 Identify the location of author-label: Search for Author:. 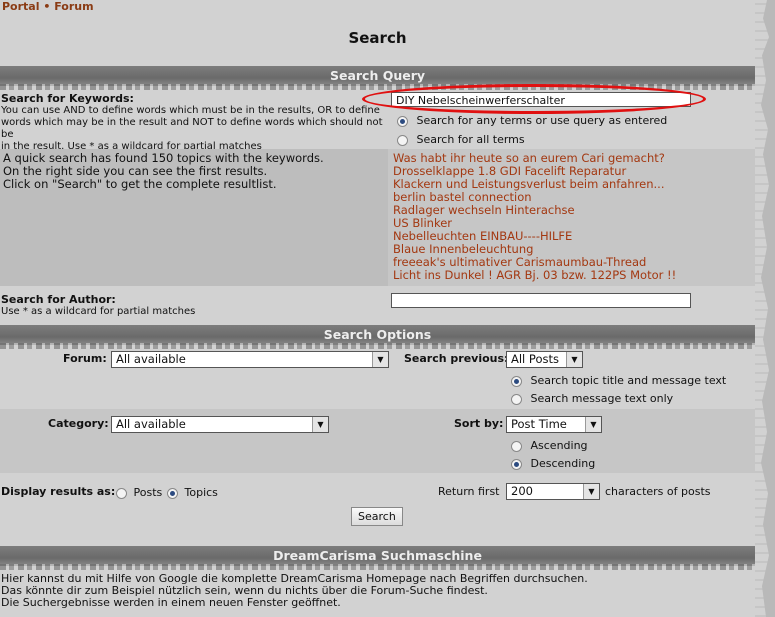
(58, 299).